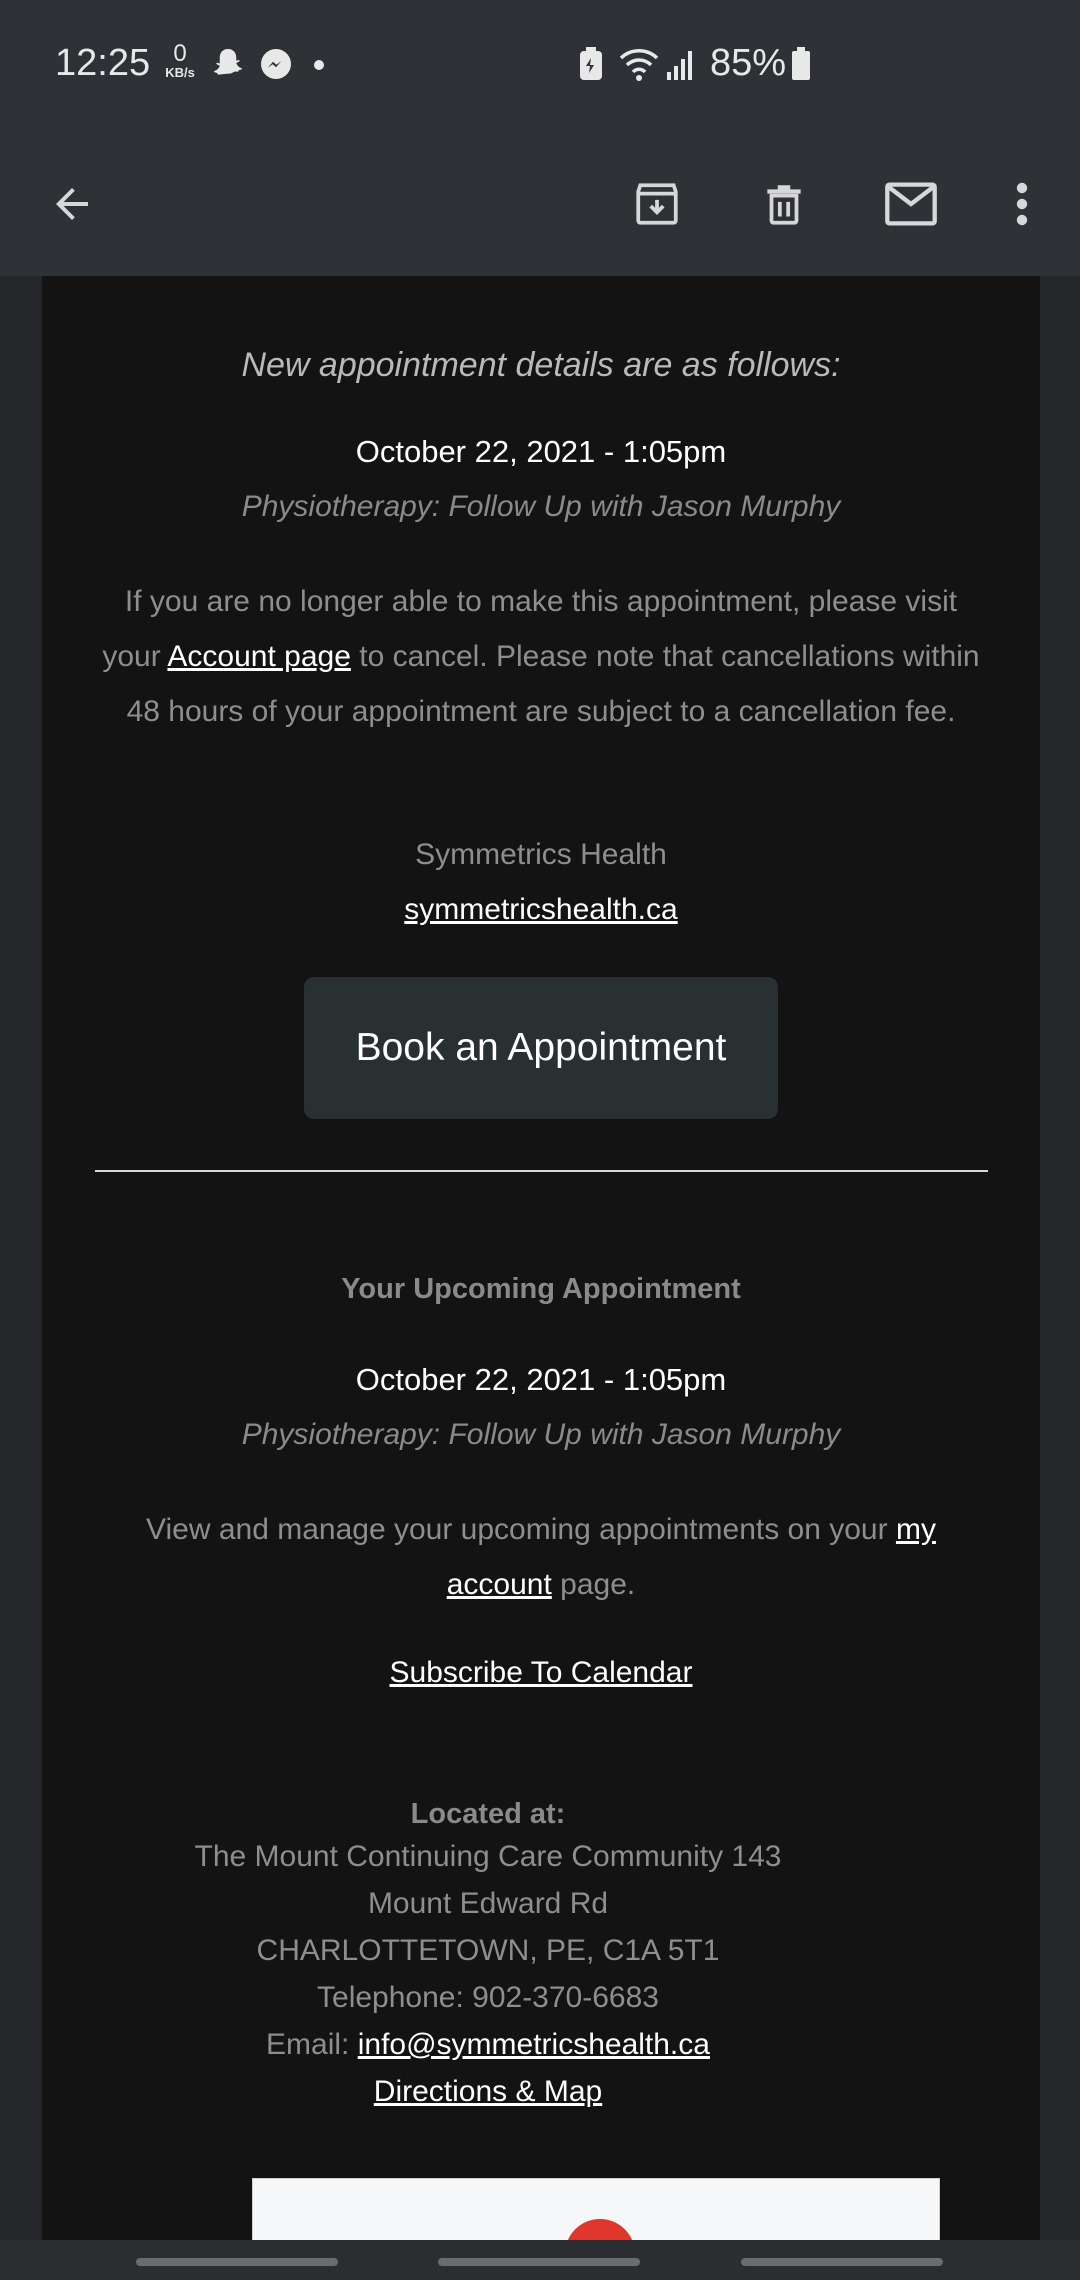 This screenshot has height=2280, width=1080. I want to click on back-arrow-icon, so click(72, 204).